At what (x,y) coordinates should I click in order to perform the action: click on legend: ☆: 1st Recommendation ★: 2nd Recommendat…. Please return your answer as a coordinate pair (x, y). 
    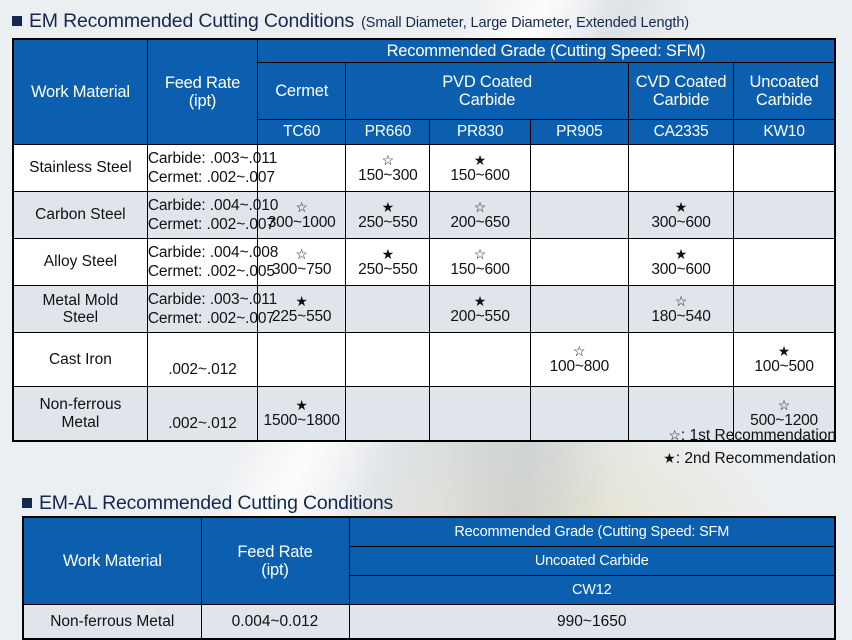
    Looking at the image, I should click on (749, 447).